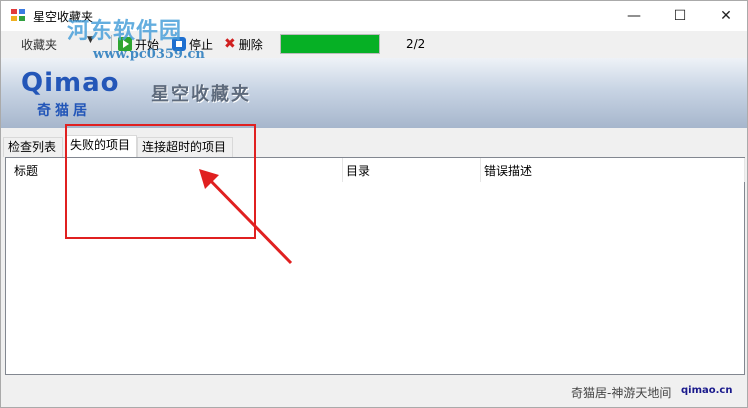 The height and width of the screenshot is (408, 748). I want to click on title-bar: 星空收藏夹 — ☐ ✕, so click(374, 16).